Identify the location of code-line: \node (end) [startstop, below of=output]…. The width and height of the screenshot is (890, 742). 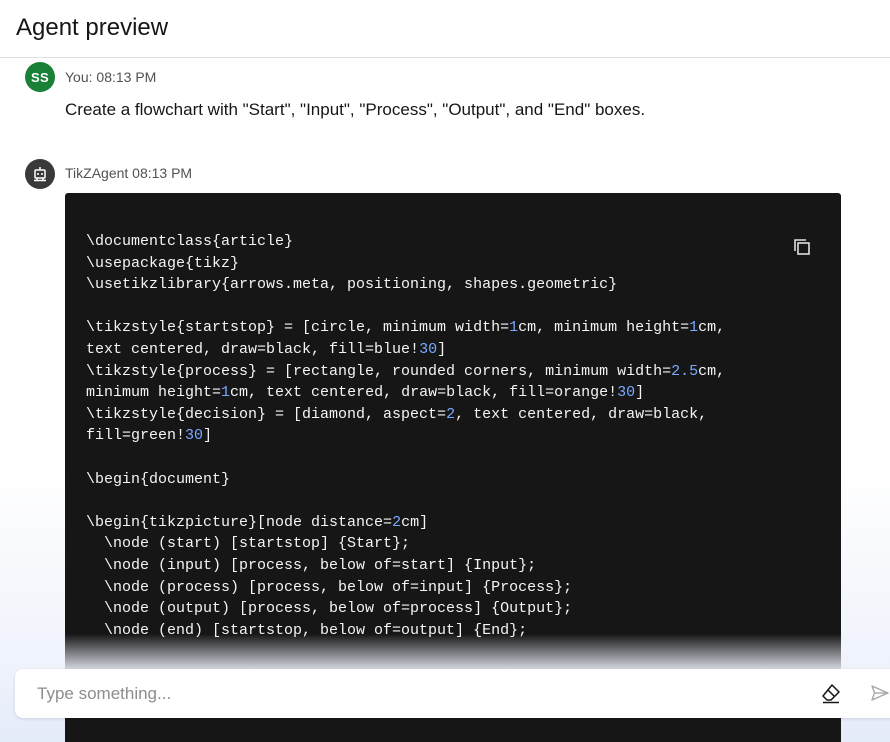
(307, 630).